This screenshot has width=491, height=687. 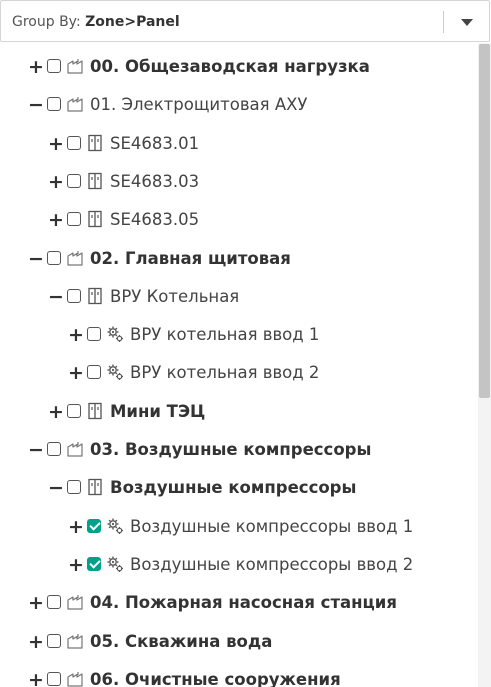 I want to click on tree-node: + ВРУ котельная ввод 1, so click(x=239, y=336).